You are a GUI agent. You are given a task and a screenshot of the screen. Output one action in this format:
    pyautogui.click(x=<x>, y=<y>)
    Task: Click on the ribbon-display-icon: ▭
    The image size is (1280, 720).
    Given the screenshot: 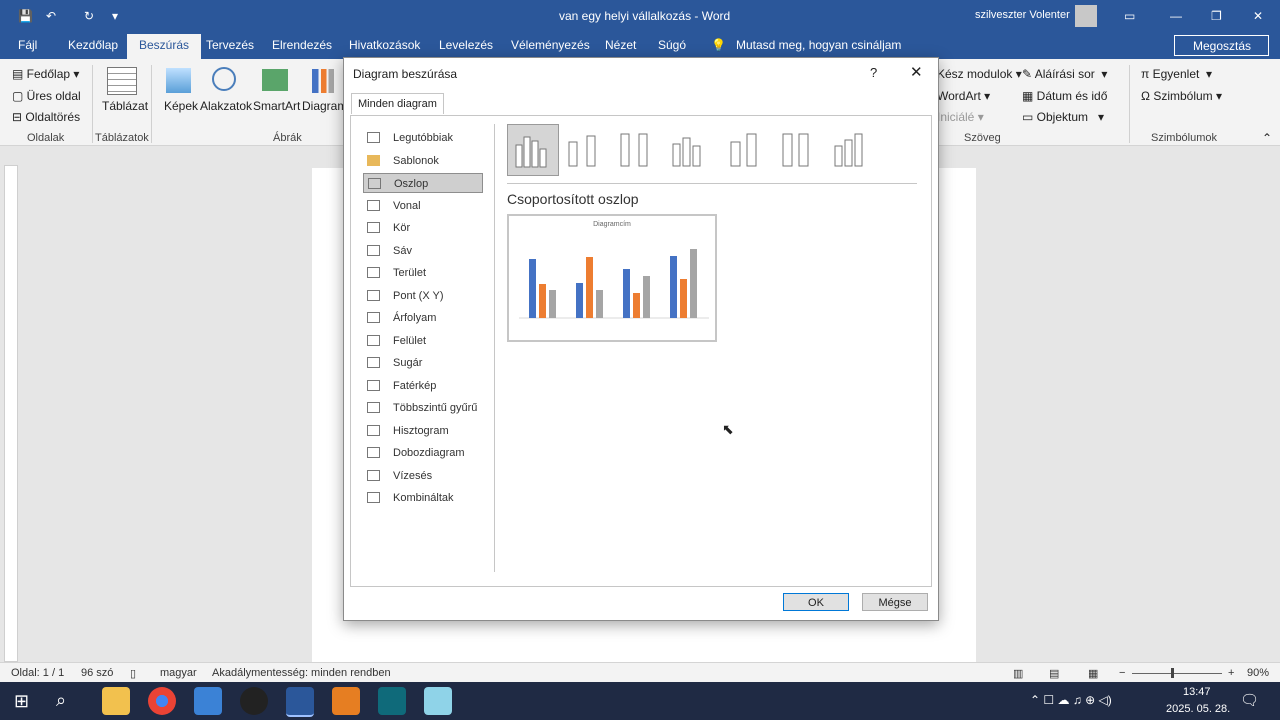 What is the action you would take?
    pyautogui.click(x=1129, y=16)
    